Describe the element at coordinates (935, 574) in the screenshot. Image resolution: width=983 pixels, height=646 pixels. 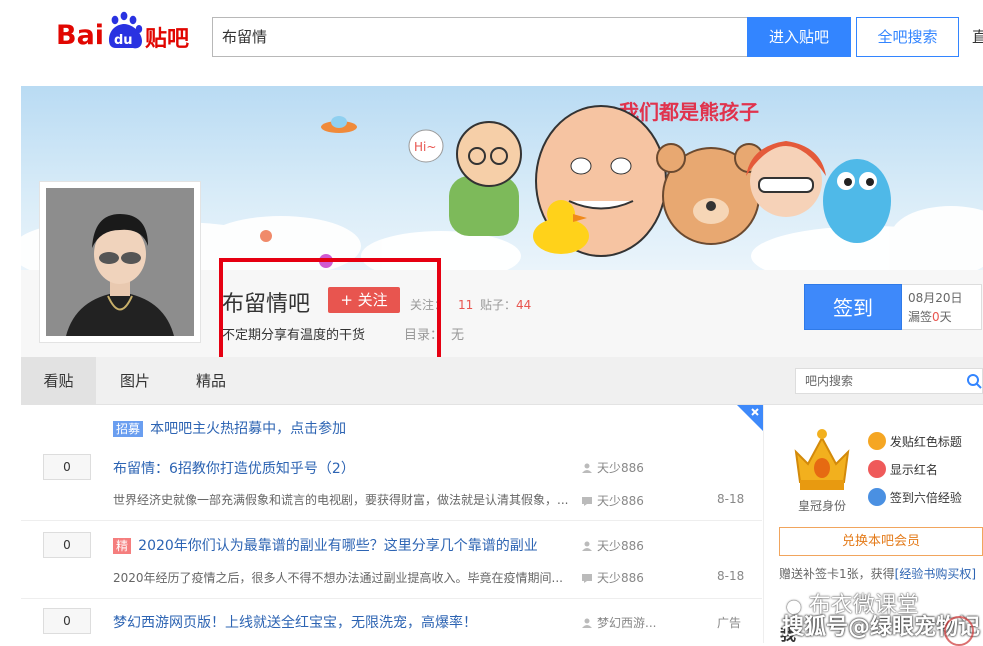
I see `exp-book-link: [经验书购买权]` at that location.